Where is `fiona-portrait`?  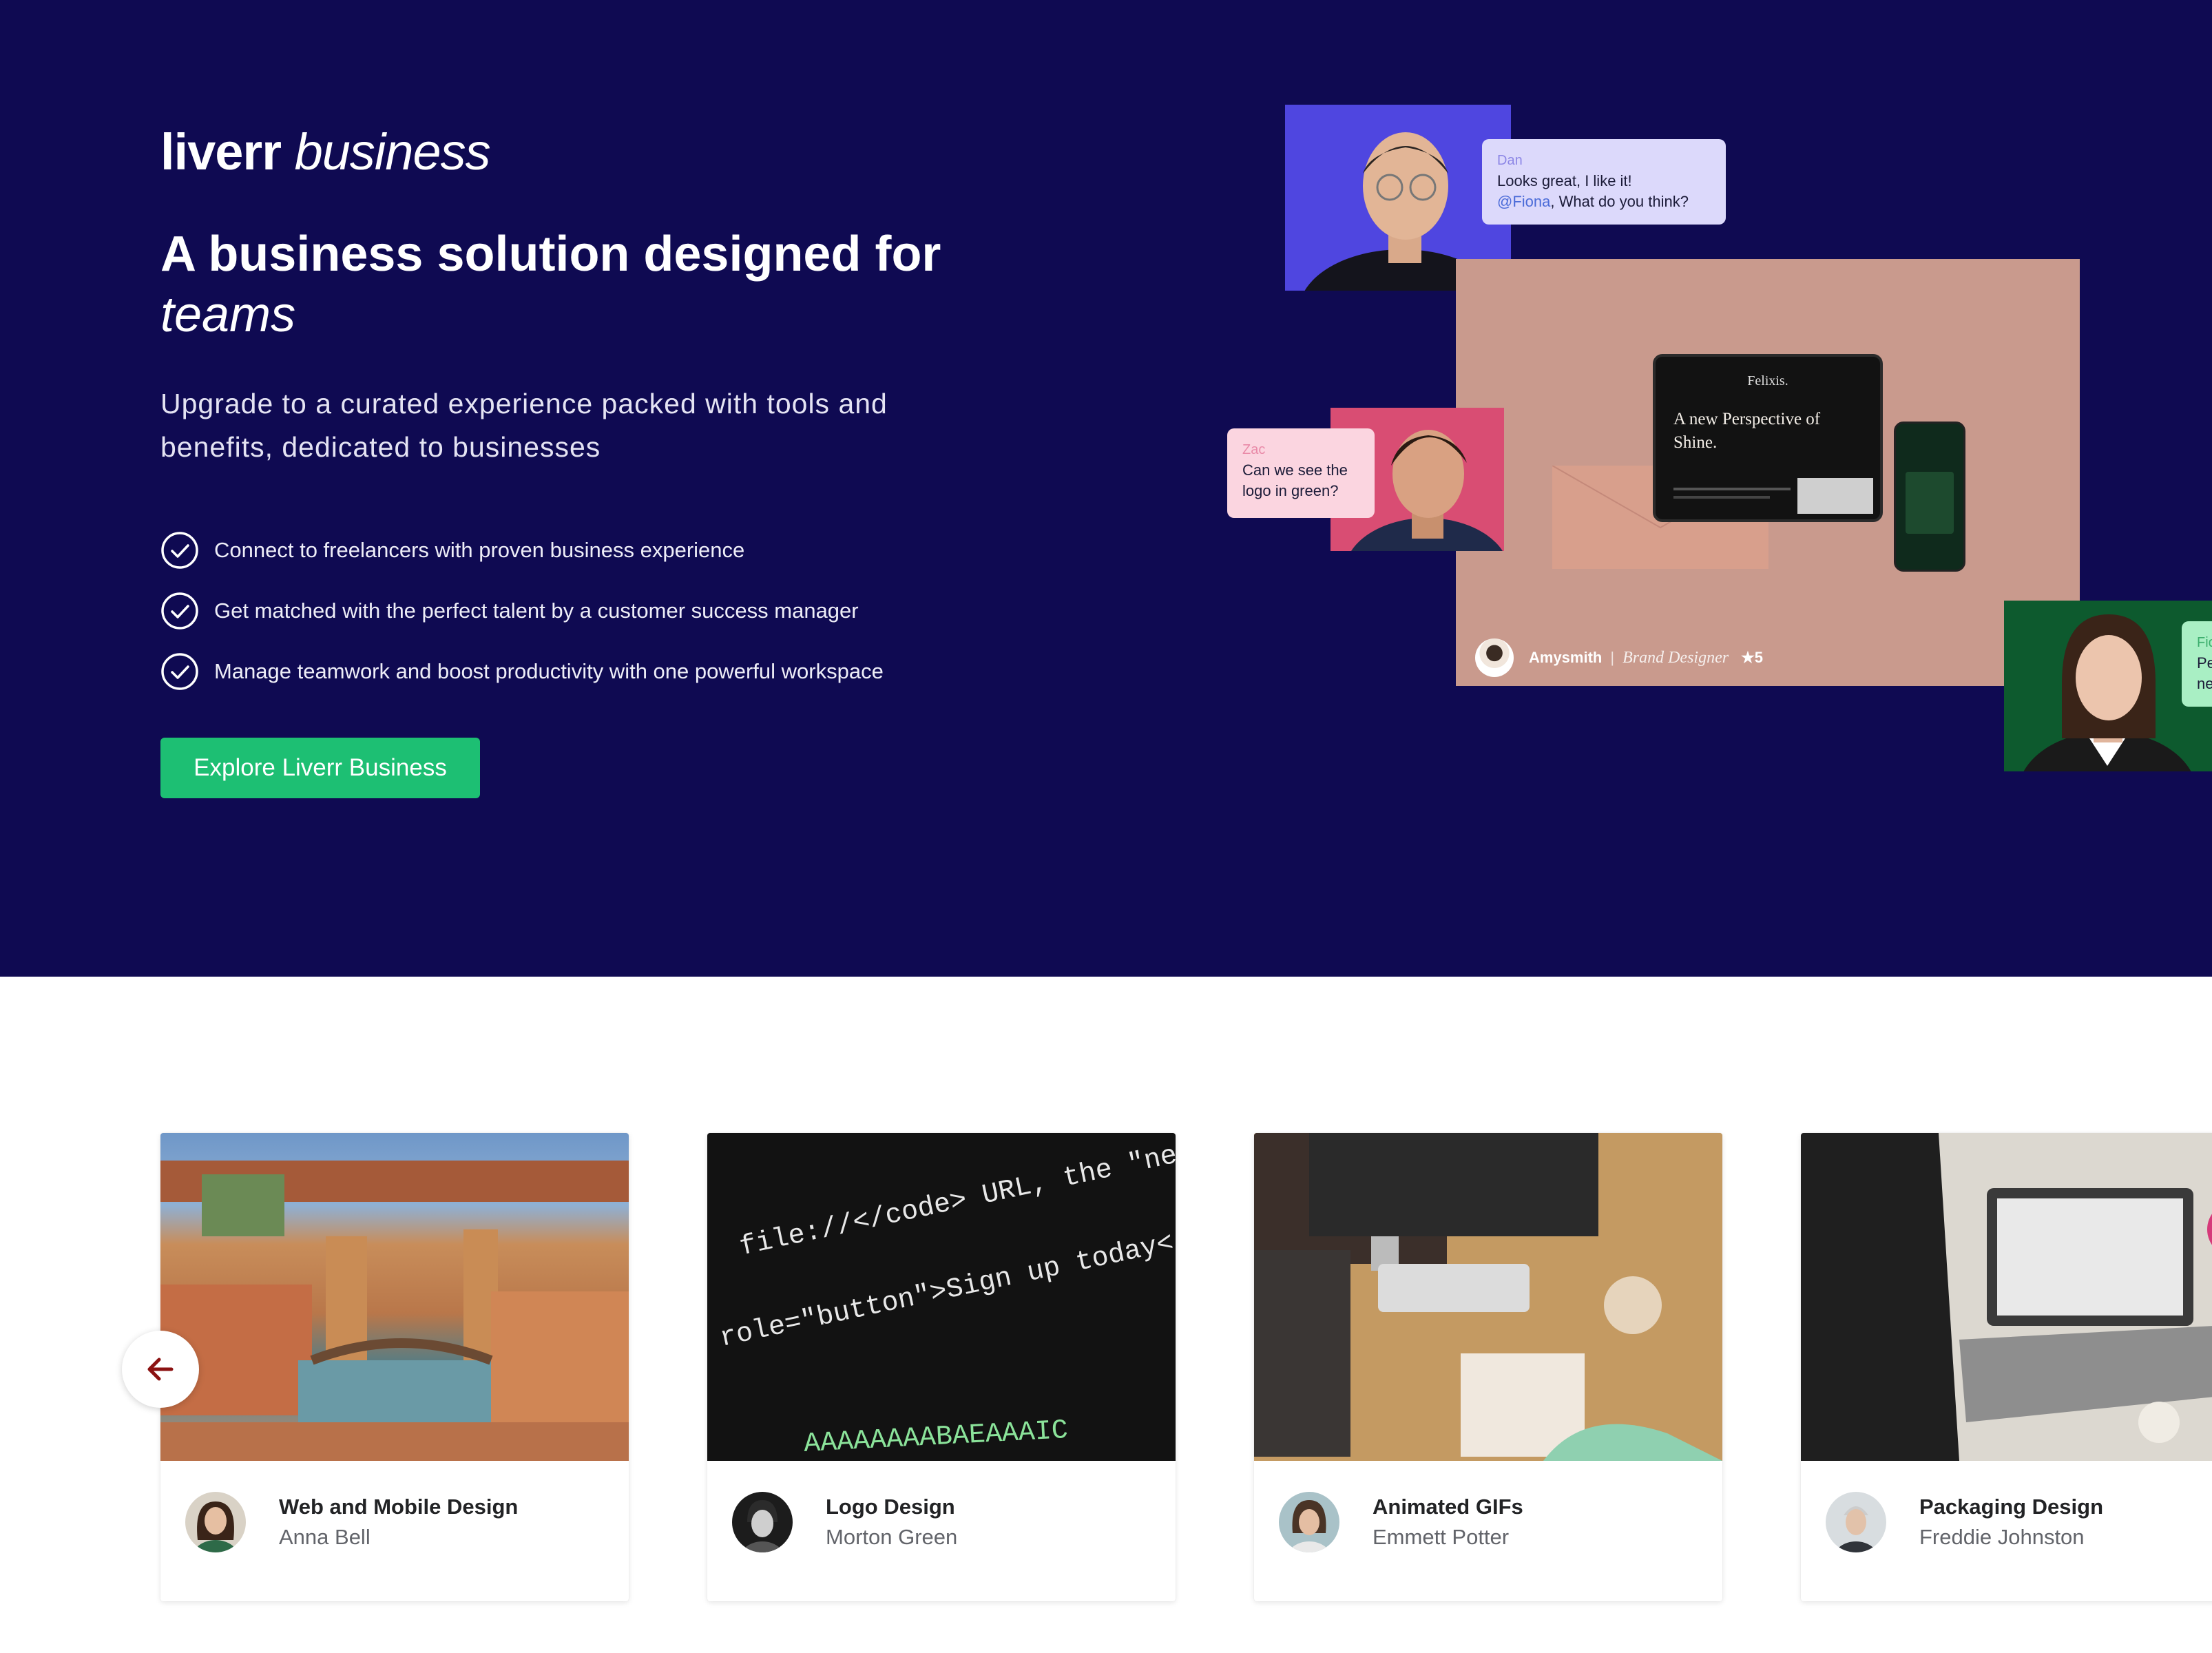
fiona-portrait is located at coordinates (2108, 686).